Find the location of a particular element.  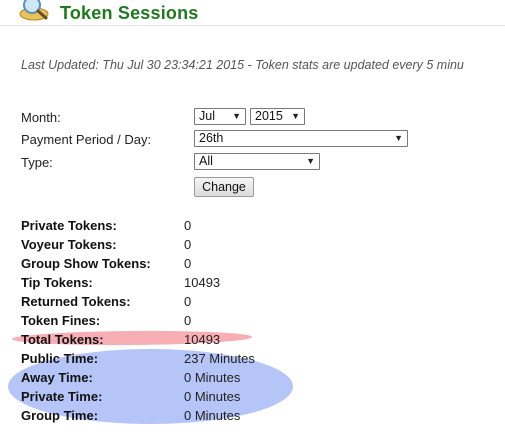

type-select-value: All is located at coordinates (206, 161).